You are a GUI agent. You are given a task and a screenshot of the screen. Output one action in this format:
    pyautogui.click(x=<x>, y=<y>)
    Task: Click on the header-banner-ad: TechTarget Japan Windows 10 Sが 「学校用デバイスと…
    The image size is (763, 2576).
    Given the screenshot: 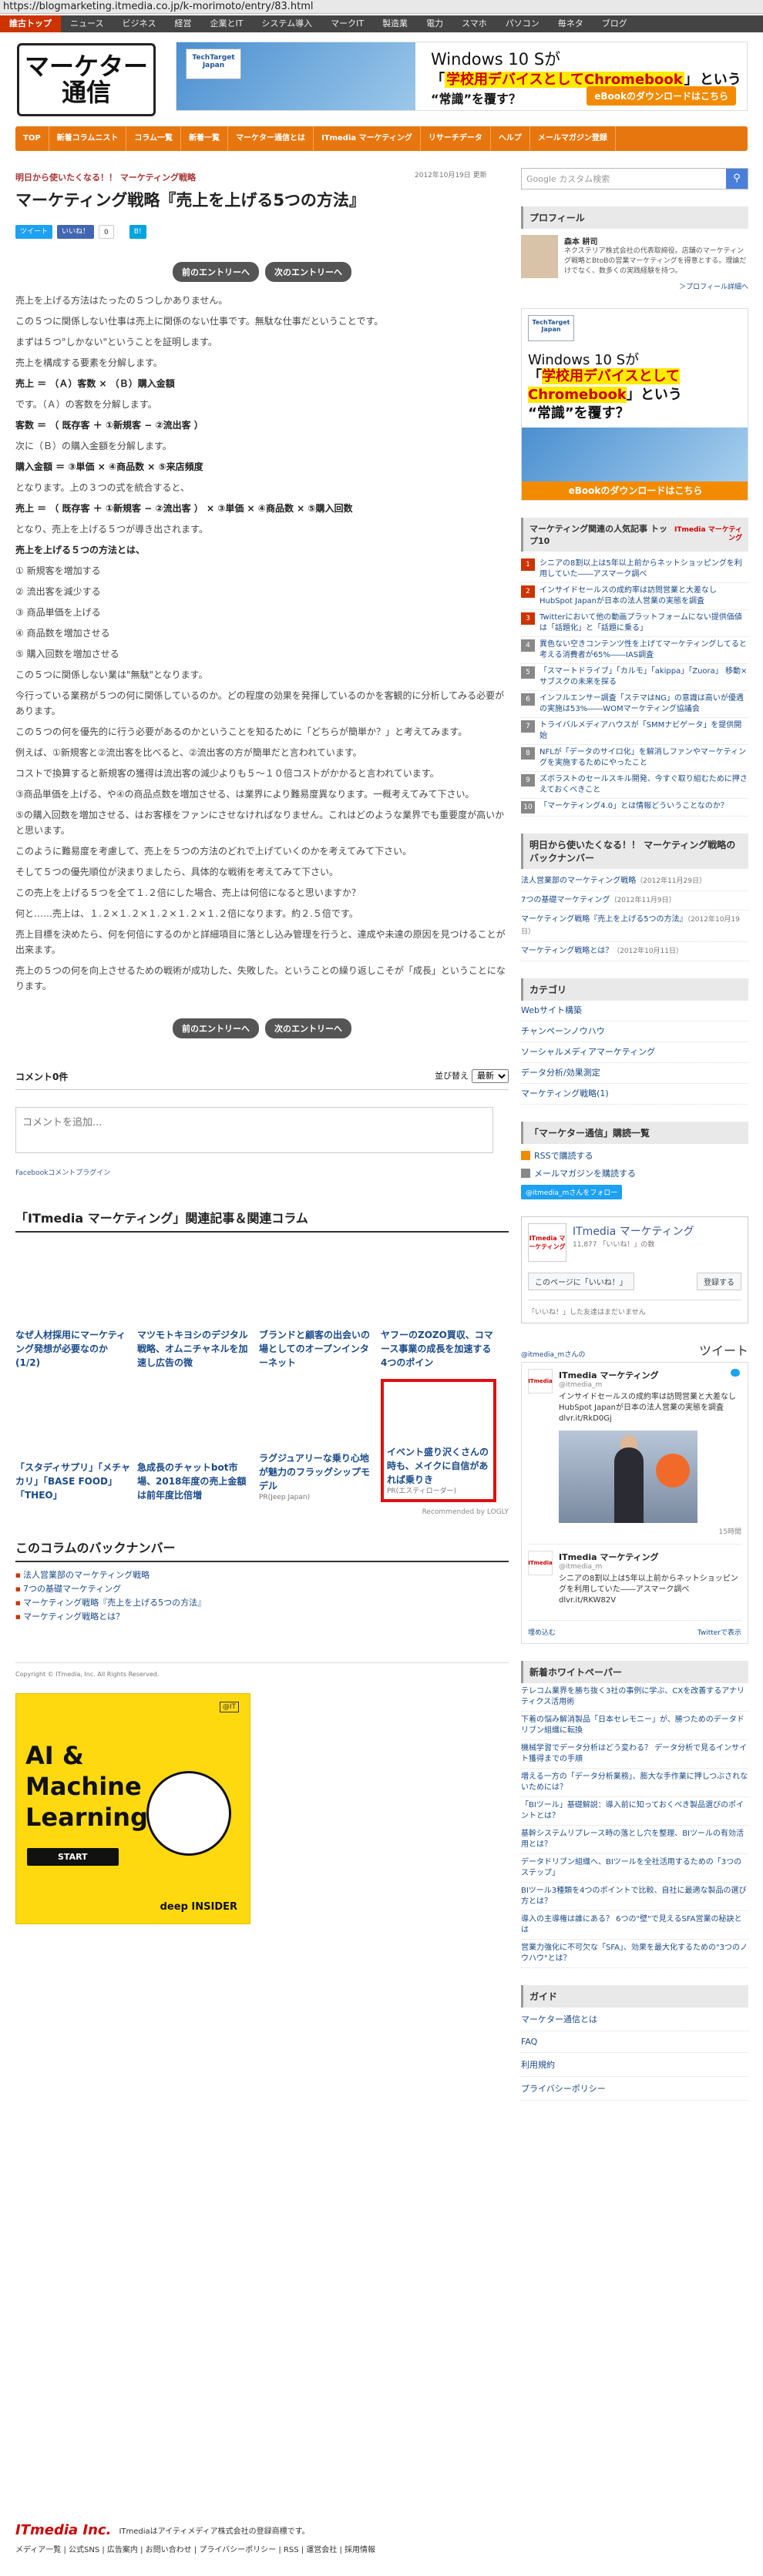 What is the action you would take?
    pyautogui.click(x=462, y=76)
    